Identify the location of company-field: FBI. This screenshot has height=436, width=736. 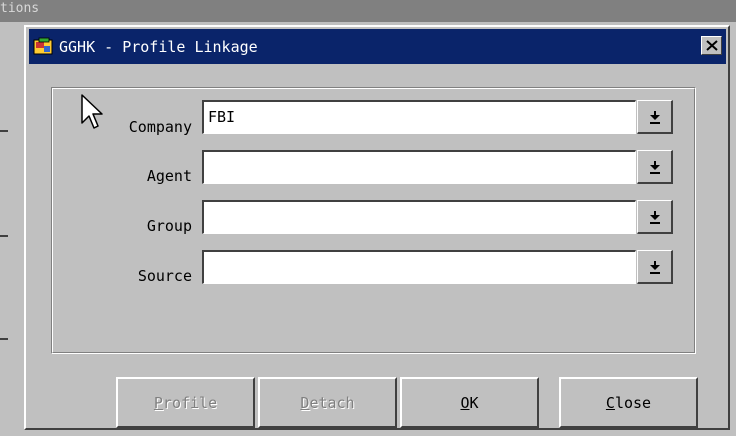
(419, 117).